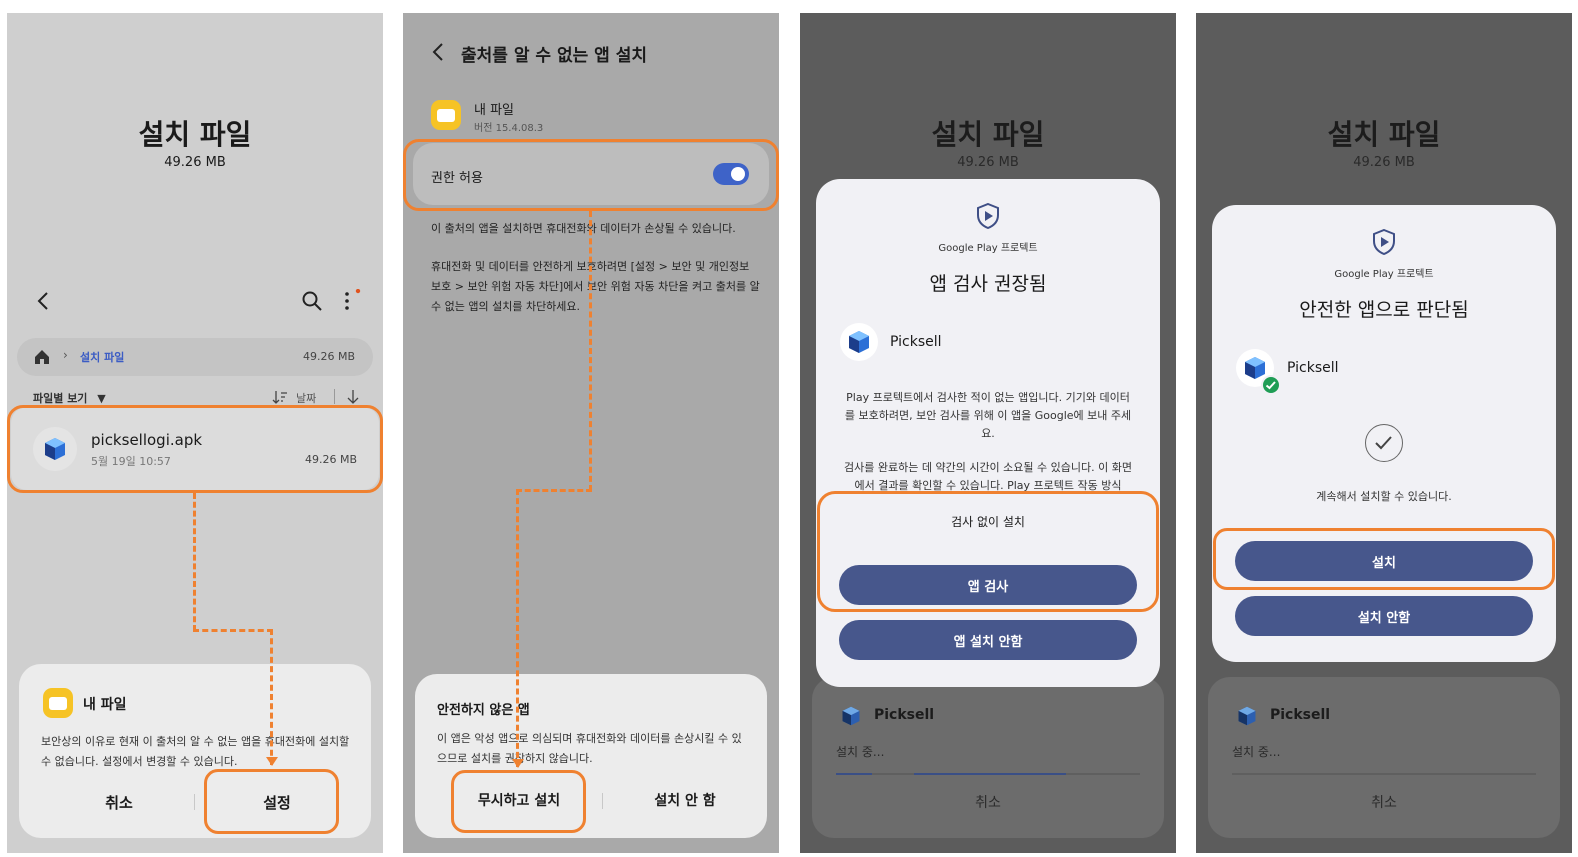 This screenshot has height=857, width=1578. I want to click on highlight-settings-button, so click(271, 801).